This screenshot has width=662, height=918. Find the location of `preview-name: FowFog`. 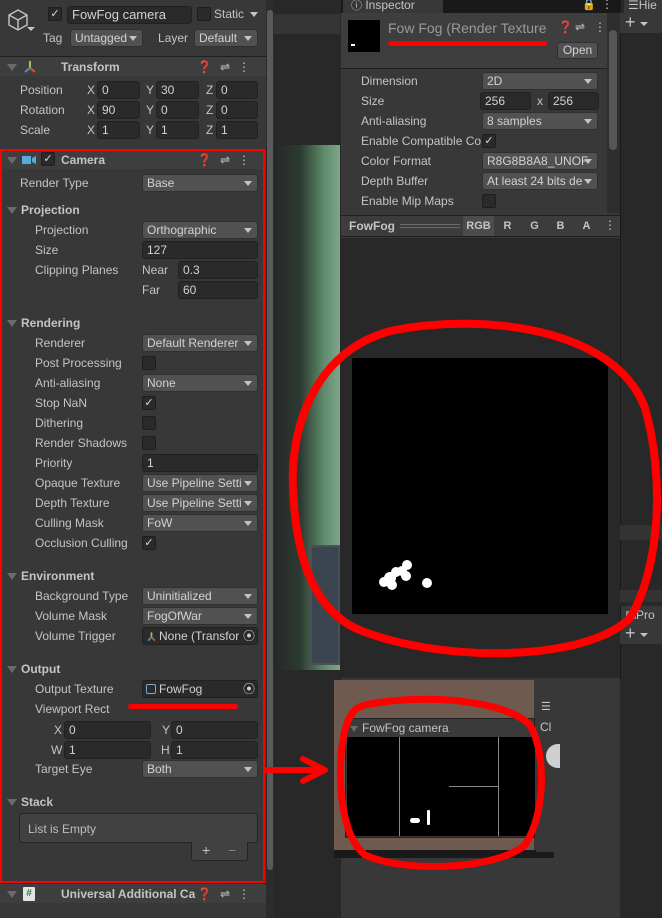

preview-name: FowFog is located at coordinates (372, 226).